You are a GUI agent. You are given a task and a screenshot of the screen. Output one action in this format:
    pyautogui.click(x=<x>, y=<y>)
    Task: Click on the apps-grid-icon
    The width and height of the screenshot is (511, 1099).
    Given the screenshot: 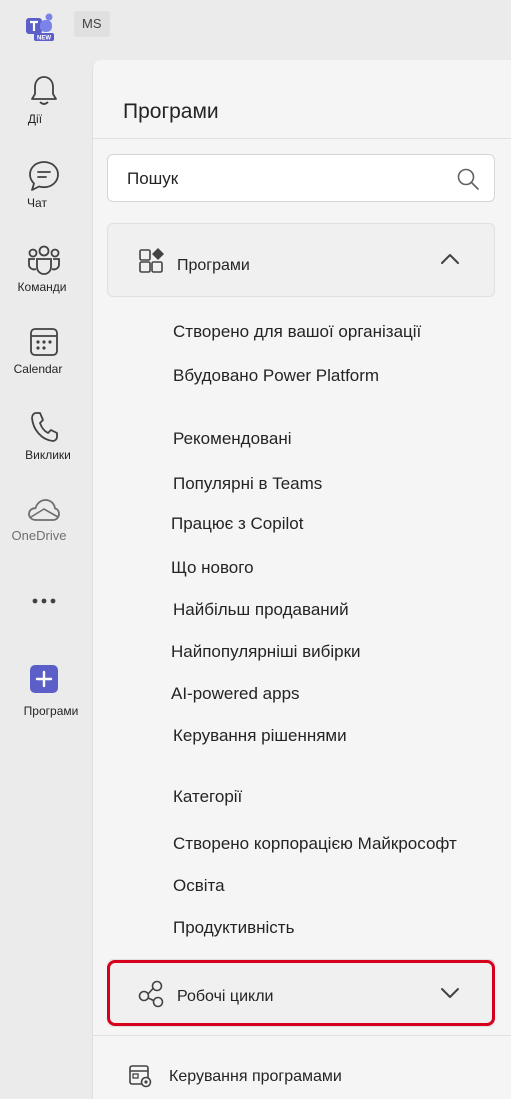 What is the action you would take?
    pyautogui.click(x=151, y=260)
    